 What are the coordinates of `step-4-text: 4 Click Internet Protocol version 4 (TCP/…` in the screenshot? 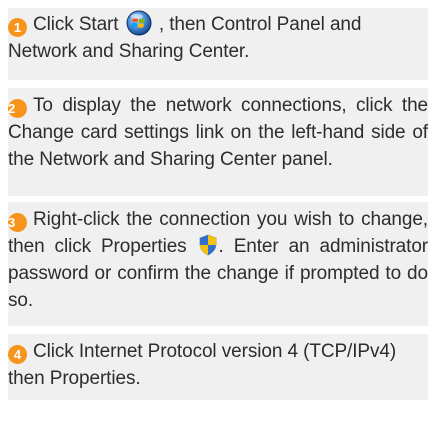 It's located at (218, 365).